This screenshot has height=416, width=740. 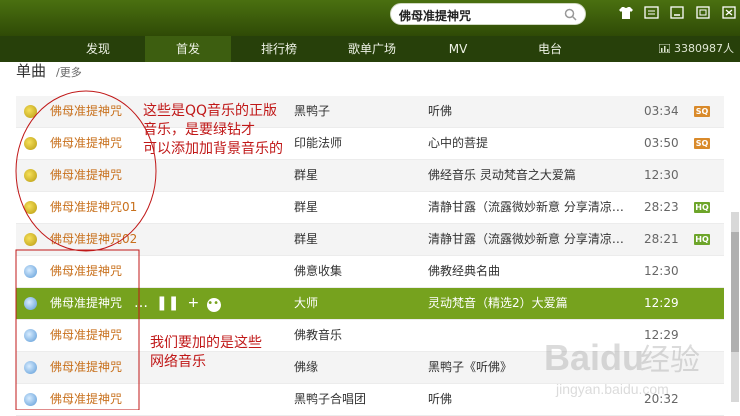 What do you see at coordinates (354, 111) in the screenshot?
I see `song-artist: 黑鸭子` at bounding box center [354, 111].